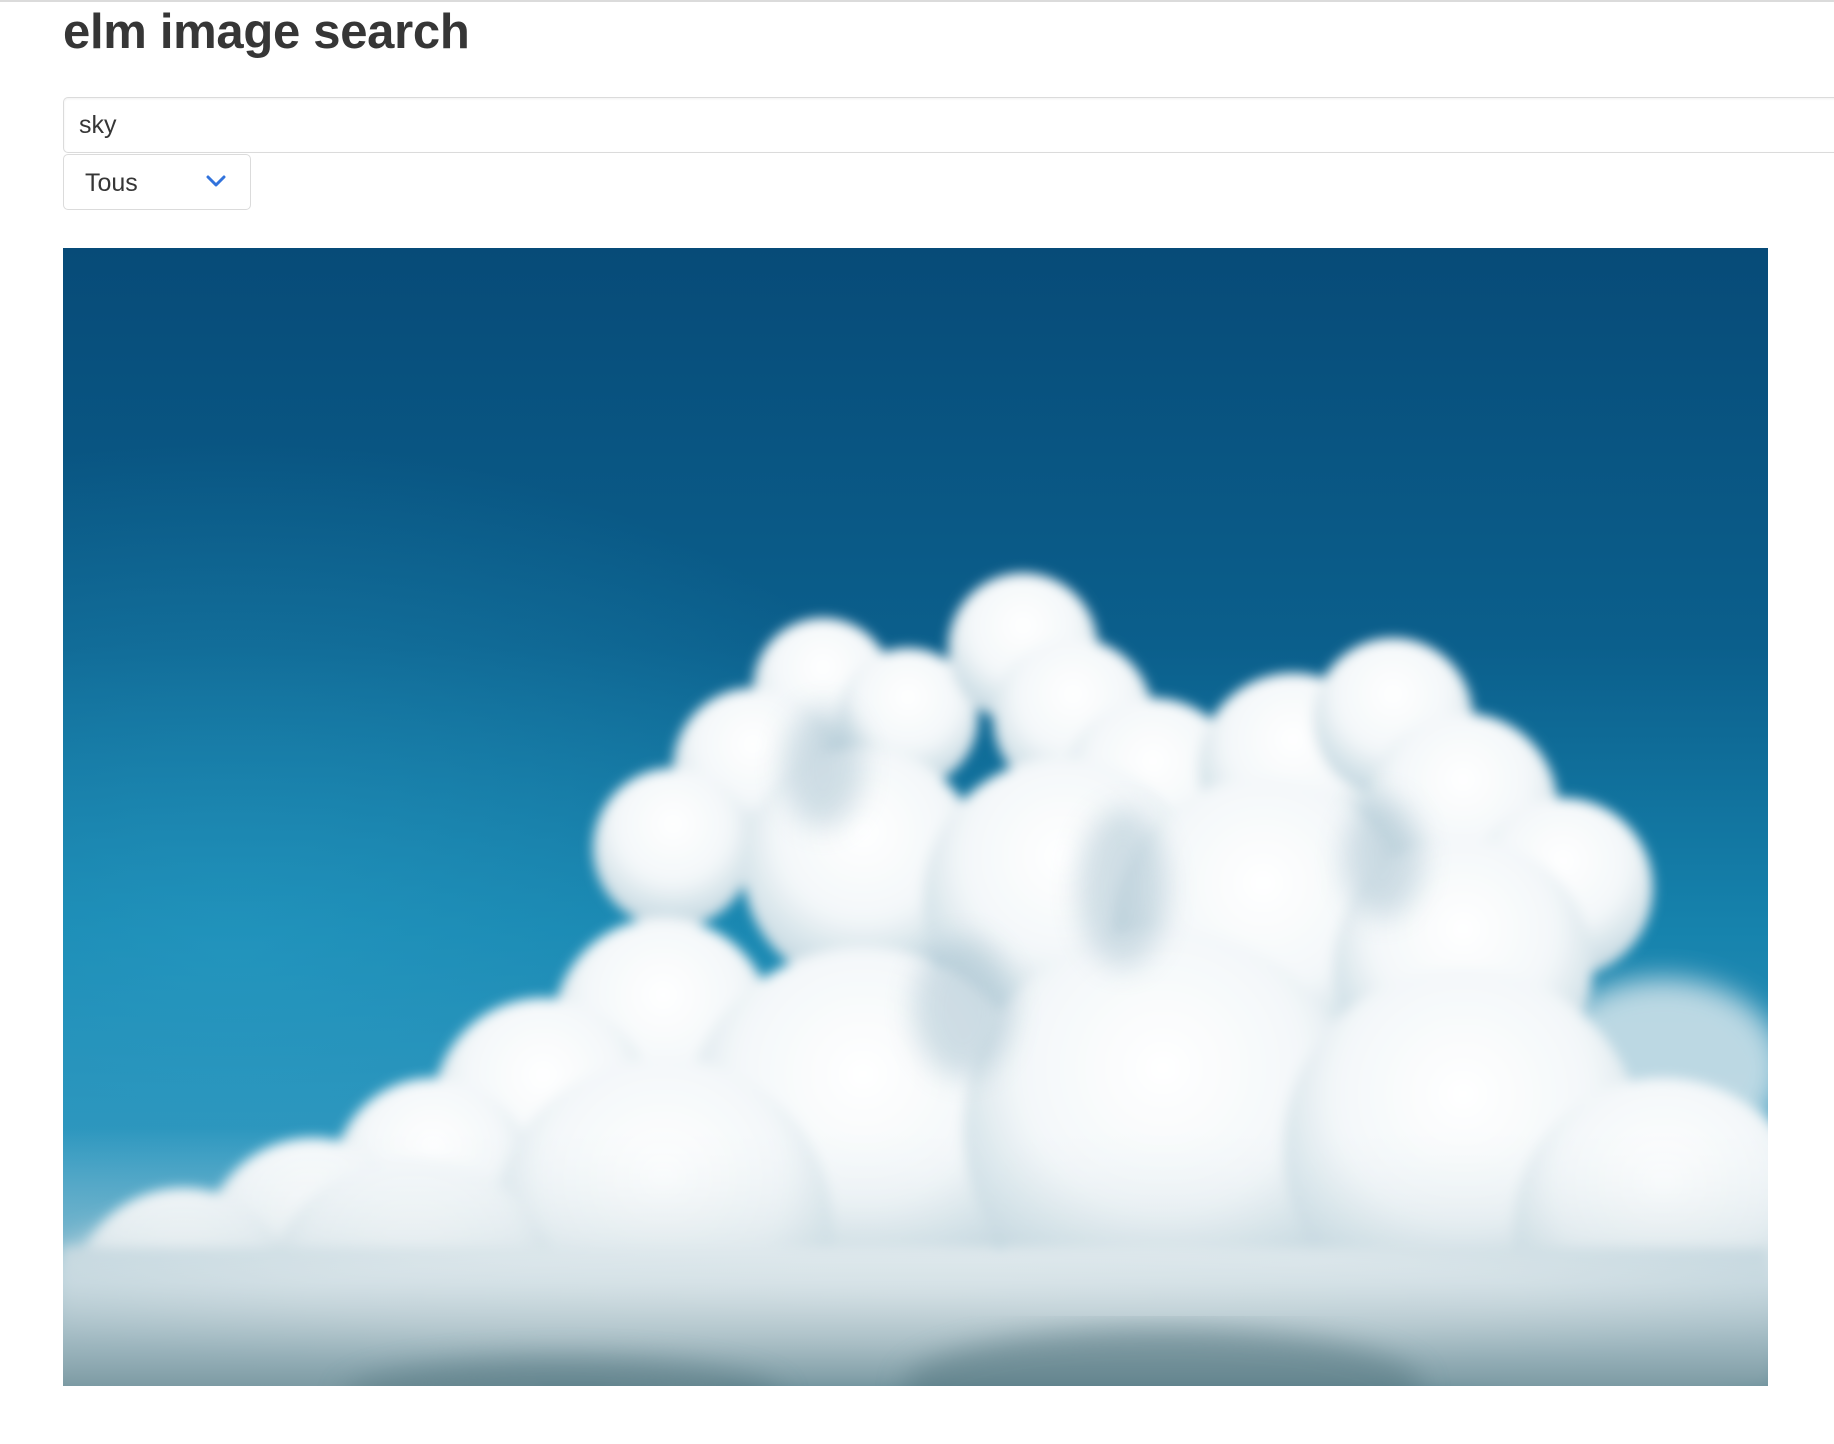 The image size is (1834, 1444). What do you see at coordinates (111, 183) in the screenshot?
I see `filter-select-value: Tous` at bounding box center [111, 183].